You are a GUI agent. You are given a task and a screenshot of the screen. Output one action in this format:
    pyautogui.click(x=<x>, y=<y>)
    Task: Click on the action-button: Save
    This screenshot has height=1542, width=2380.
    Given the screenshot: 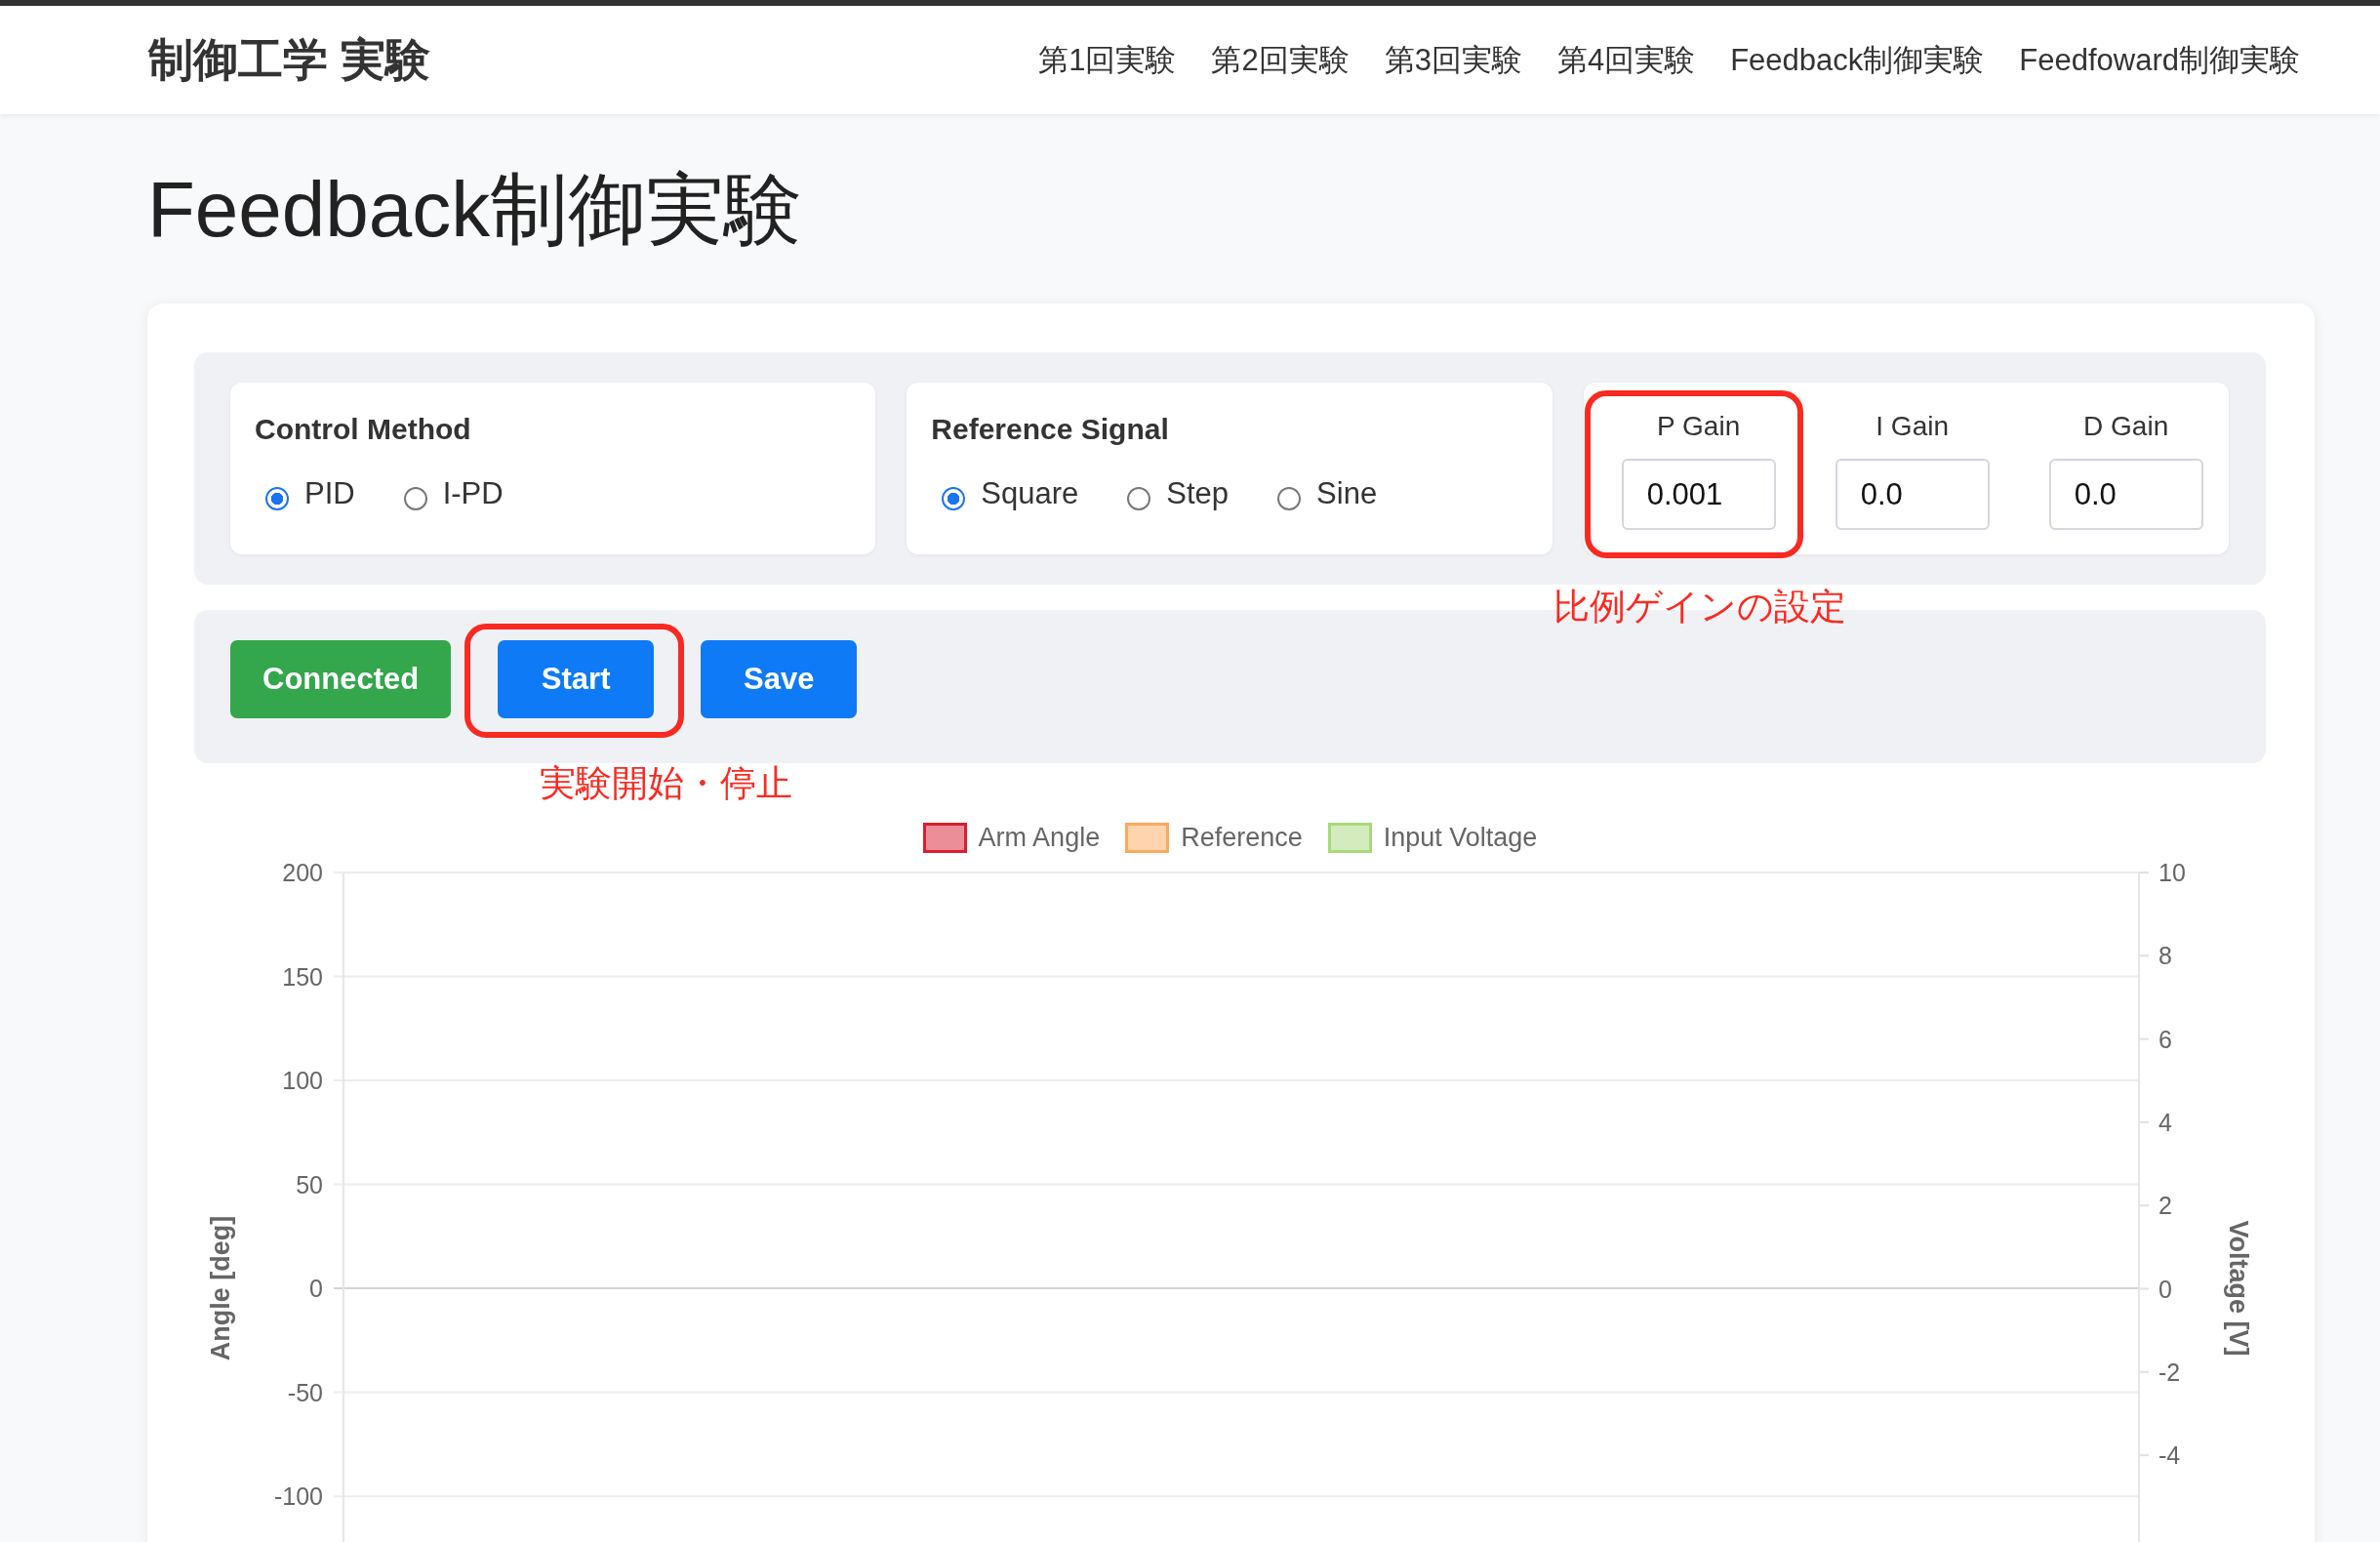 What is the action you would take?
    pyautogui.click(x=779, y=679)
    